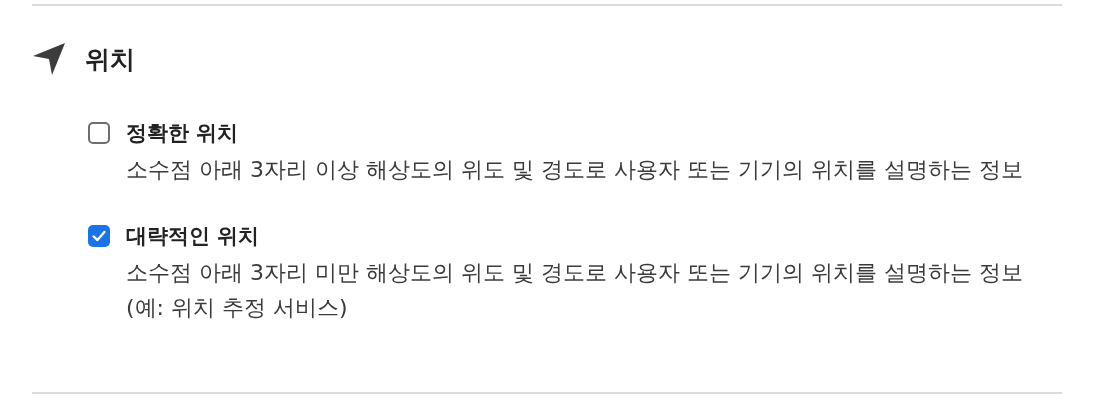 This screenshot has height=402, width=1100. Describe the element at coordinates (49, 59) in the screenshot. I see `location-arrow-icon` at that location.